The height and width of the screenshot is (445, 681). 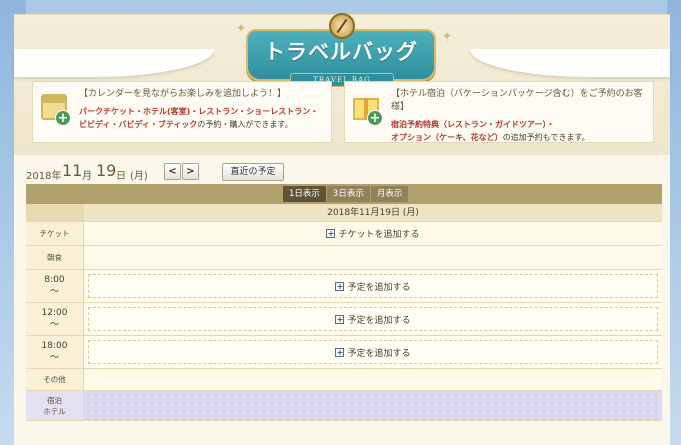 What do you see at coordinates (368, 110) in the screenshot?
I see `gift-plus-icon: +` at bounding box center [368, 110].